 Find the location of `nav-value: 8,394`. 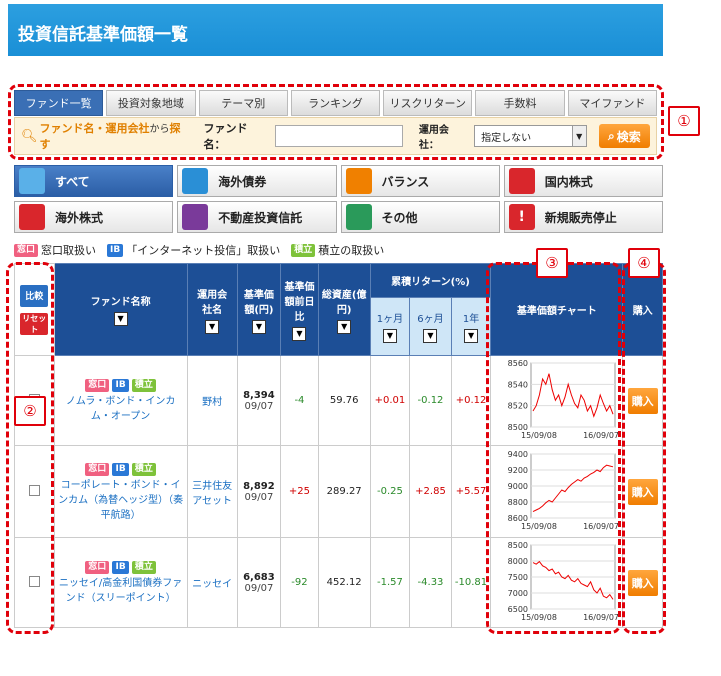

nav-value: 8,394 is located at coordinates (259, 395).